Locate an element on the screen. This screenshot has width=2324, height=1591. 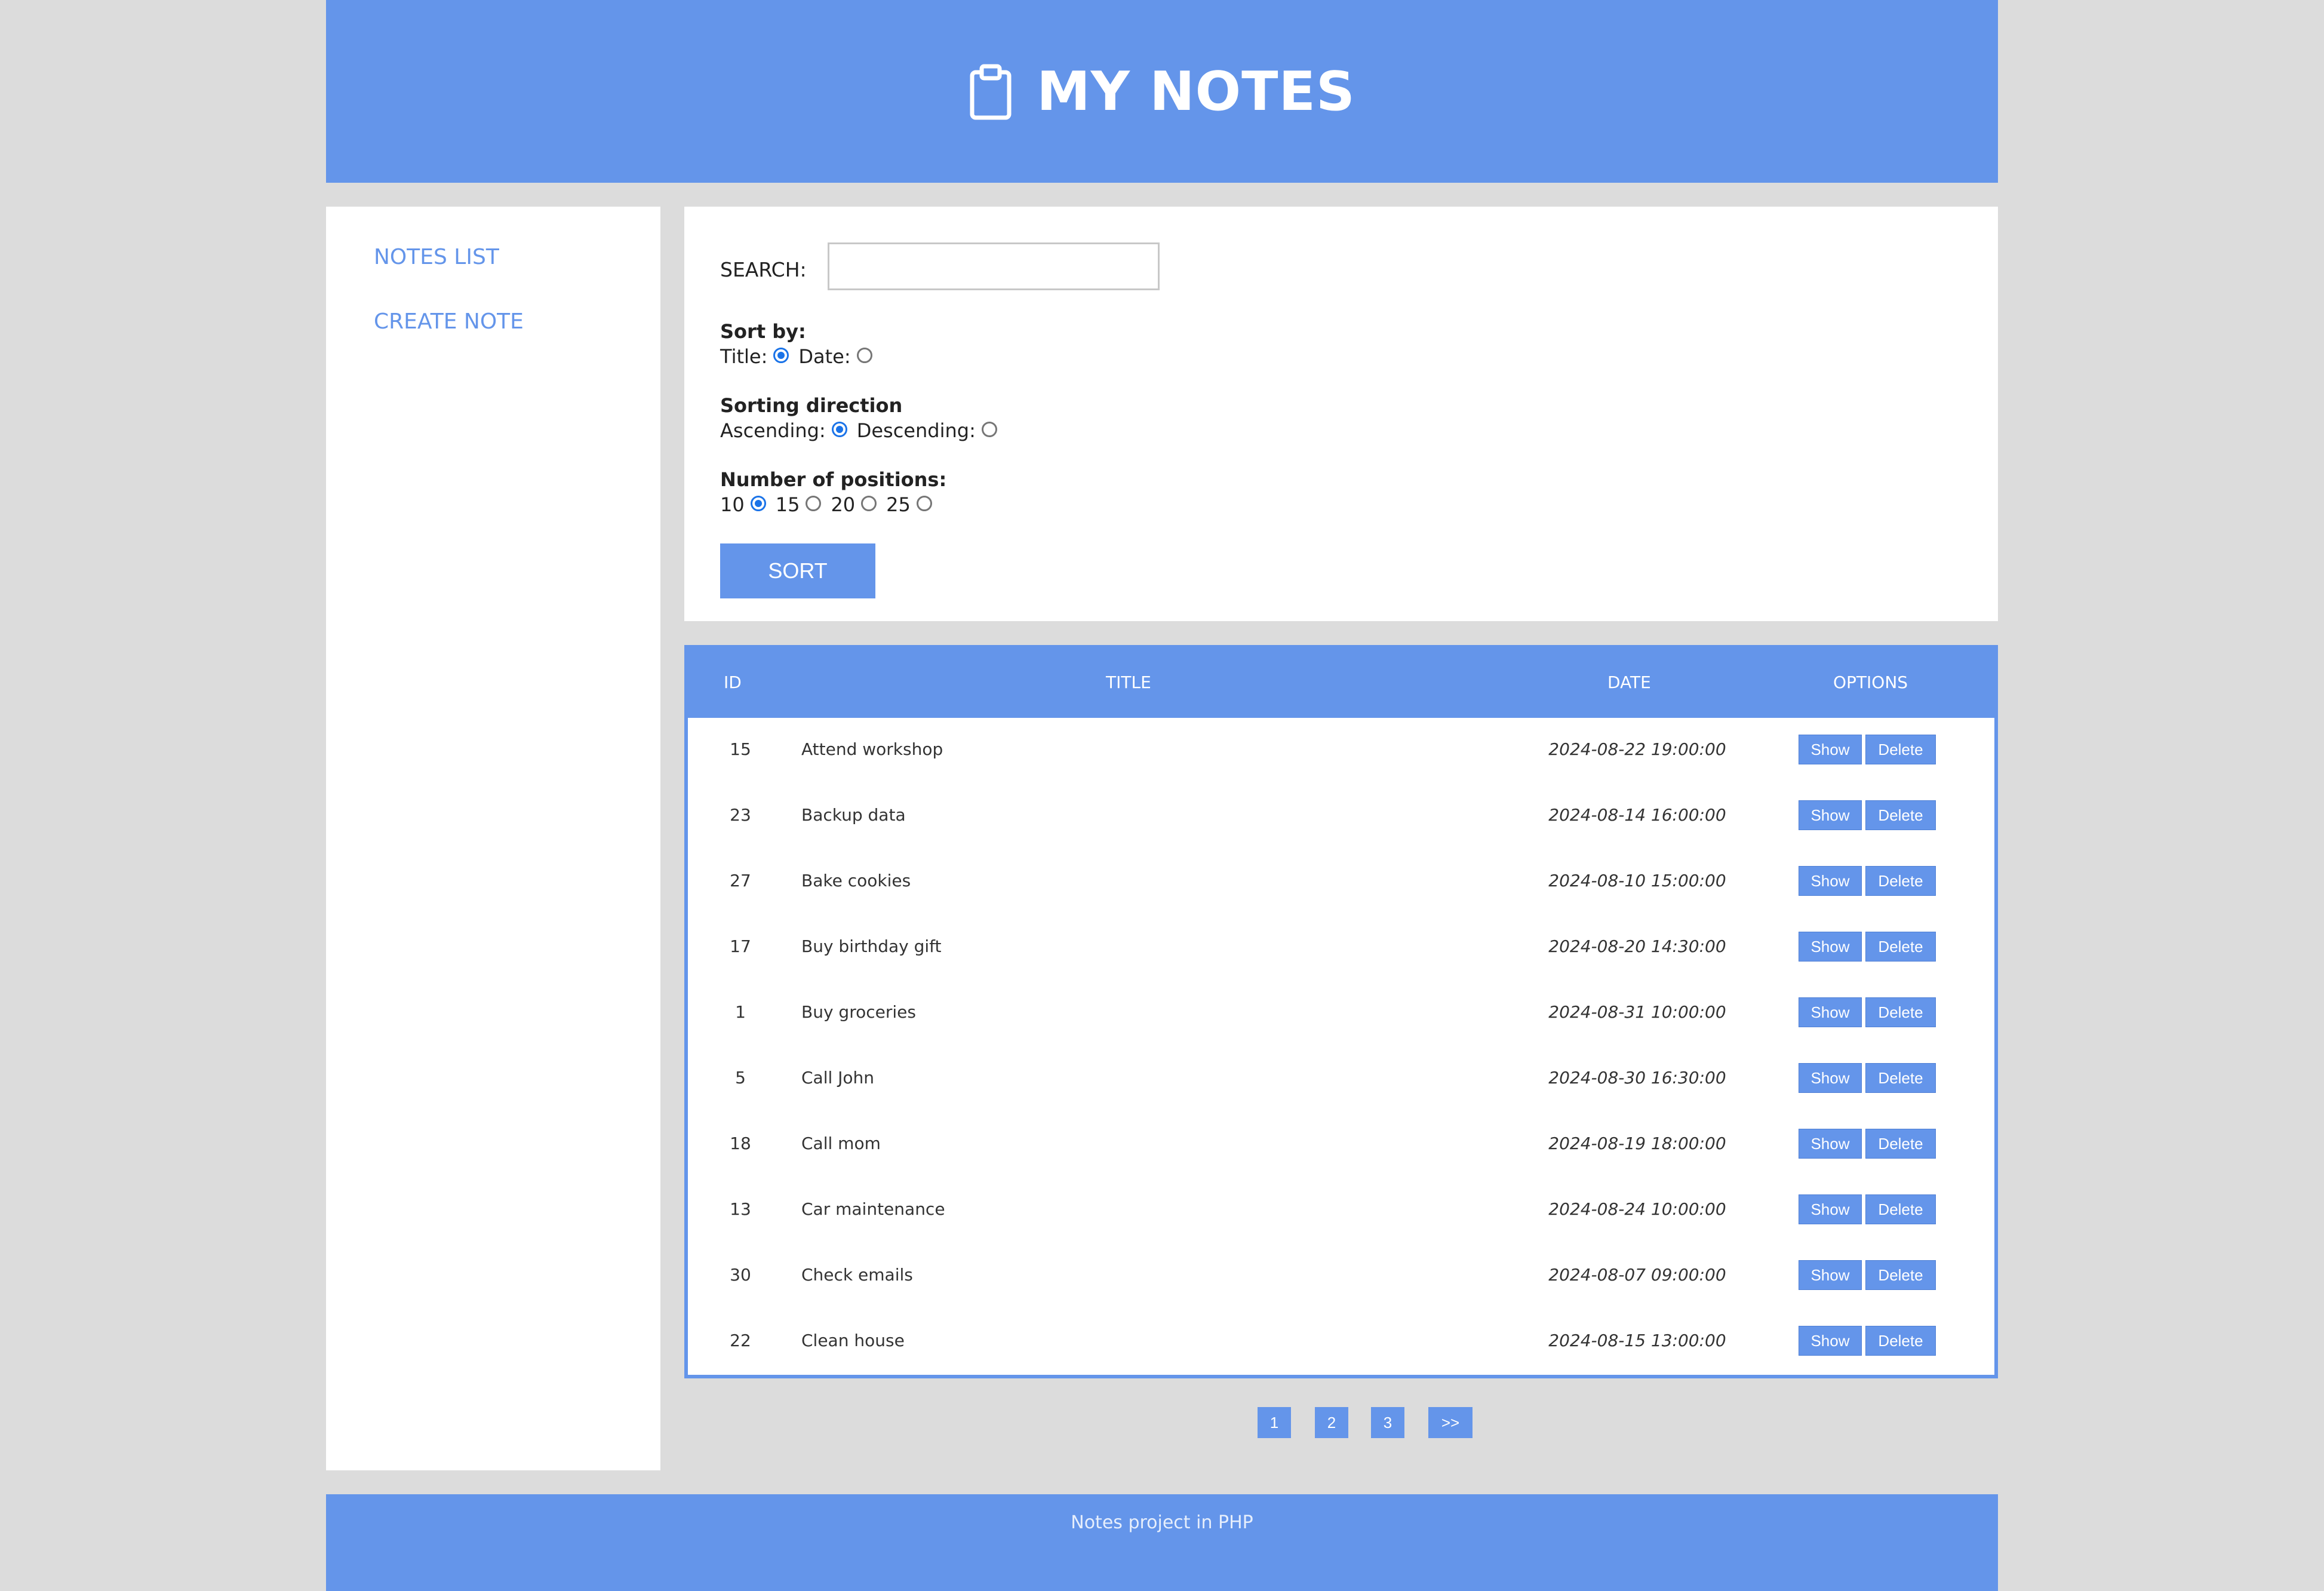
row-date: 2024-08-15 13:00:00 is located at coordinates (1637, 1341).